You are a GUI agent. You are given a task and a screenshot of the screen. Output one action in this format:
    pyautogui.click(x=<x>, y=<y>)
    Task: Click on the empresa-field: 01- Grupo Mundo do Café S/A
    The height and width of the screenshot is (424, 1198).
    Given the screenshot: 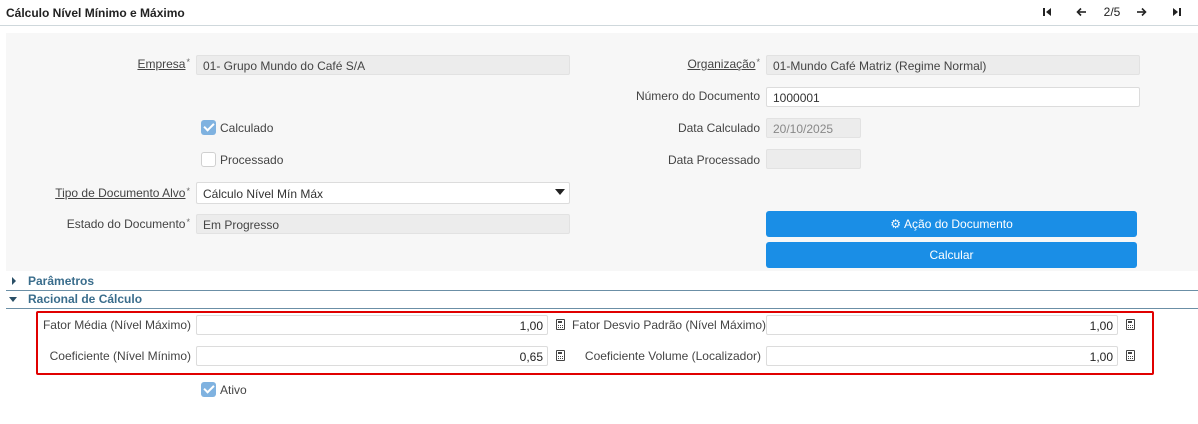 What is the action you would take?
    pyautogui.click(x=383, y=65)
    